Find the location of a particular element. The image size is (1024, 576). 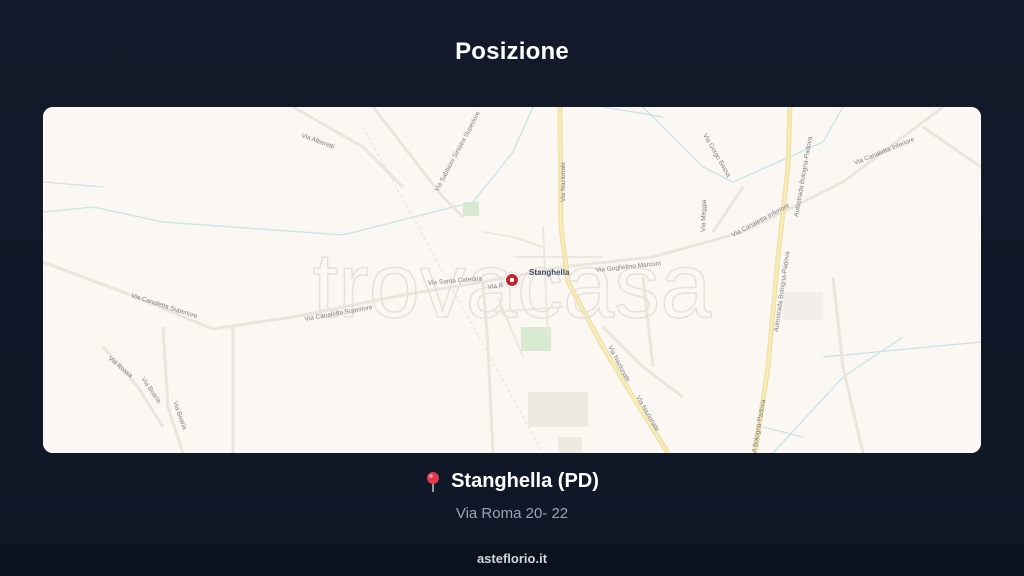

map-place-label: Stanghella is located at coordinates (549, 272).